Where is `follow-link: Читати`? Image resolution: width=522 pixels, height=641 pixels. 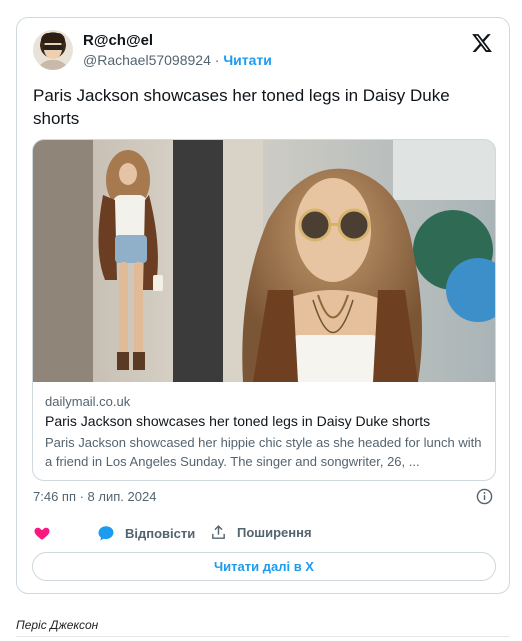 follow-link: Читати is located at coordinates (247, 60).